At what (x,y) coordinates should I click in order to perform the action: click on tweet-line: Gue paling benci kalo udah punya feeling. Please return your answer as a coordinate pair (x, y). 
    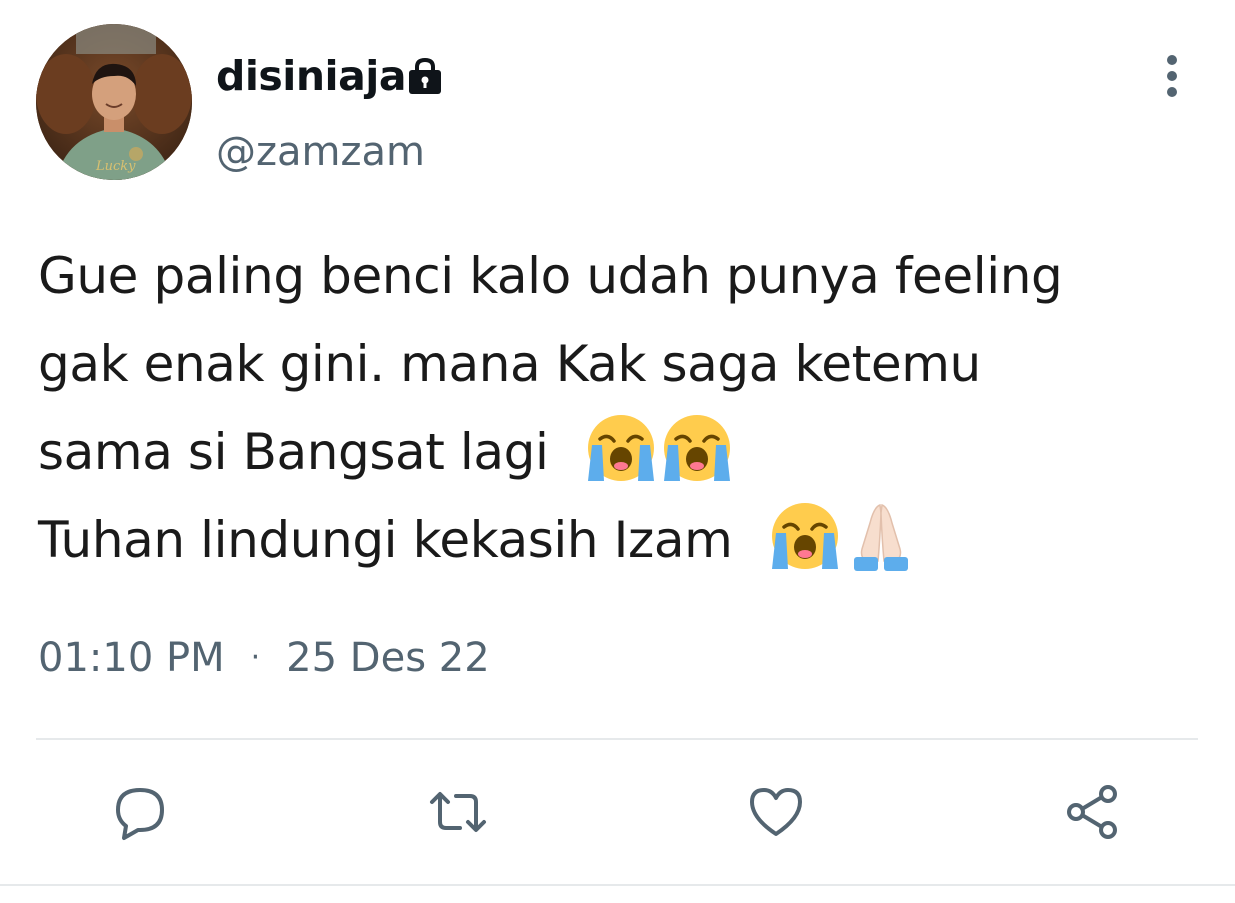
    Looking at the image, I should click on (623, 276).